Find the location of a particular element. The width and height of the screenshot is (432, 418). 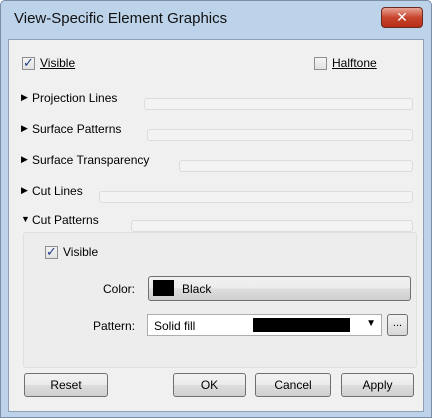

ok-label: OK is located at coordinates (209, 385).